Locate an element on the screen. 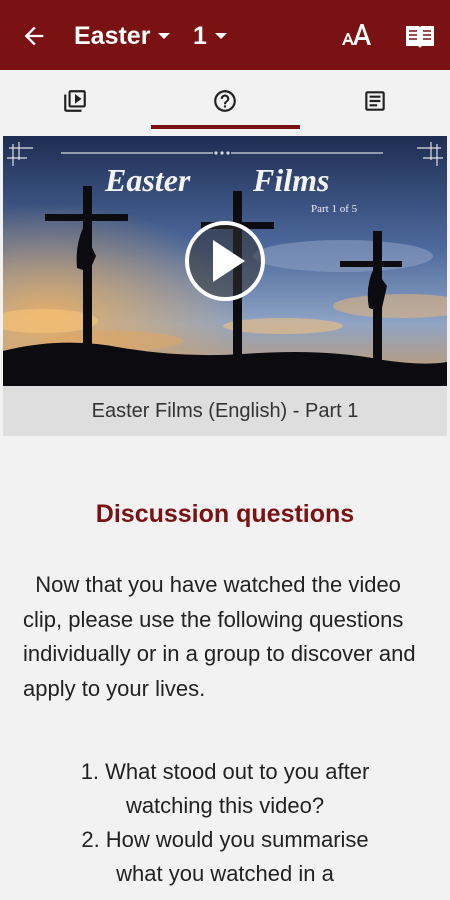 The image size is (450, 900). chapter-selector: 1 is located at coordinates (210, 36).